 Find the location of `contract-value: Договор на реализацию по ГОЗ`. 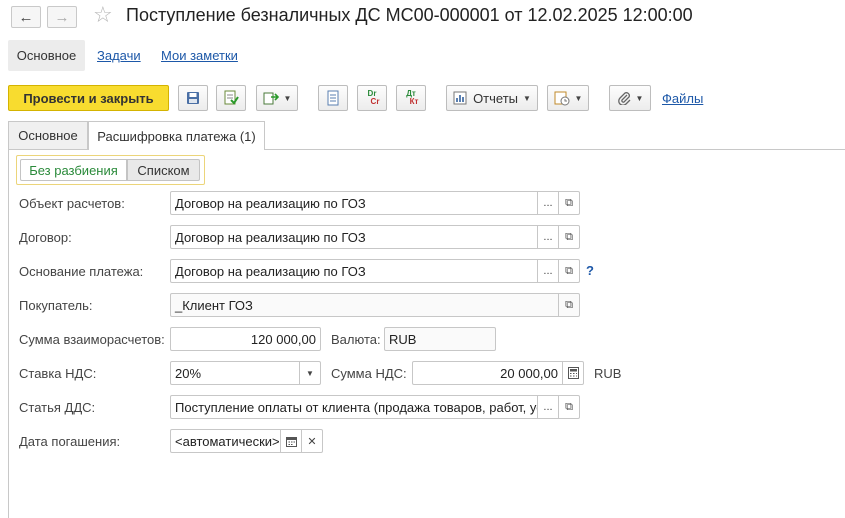

contract-value: Договор на реализацию по ГОЗ is located at coordinates (270, 237).